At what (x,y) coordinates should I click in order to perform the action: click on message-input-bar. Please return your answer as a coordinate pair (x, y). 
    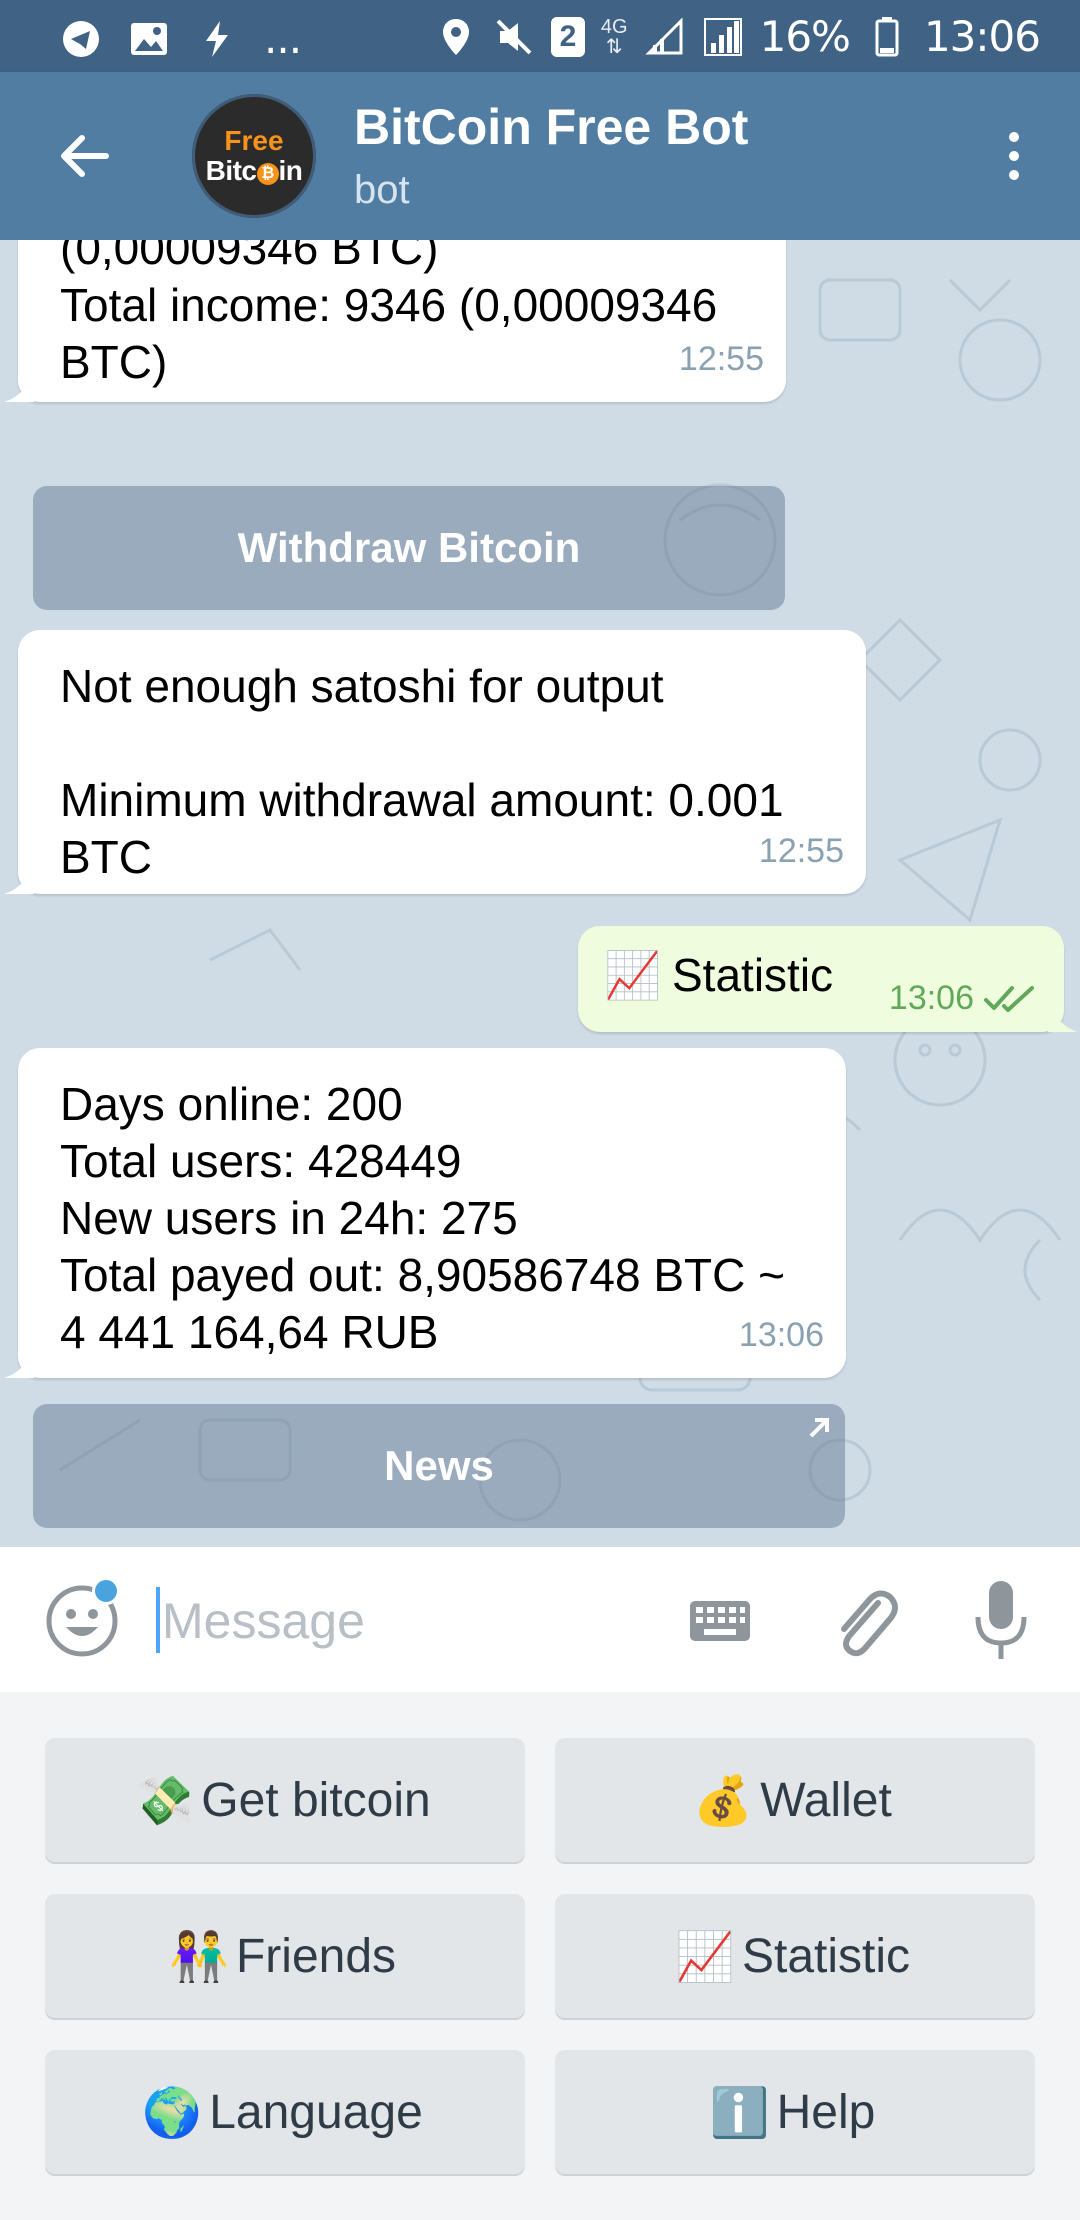
    Looking at the image, I should click on (540, 1619).